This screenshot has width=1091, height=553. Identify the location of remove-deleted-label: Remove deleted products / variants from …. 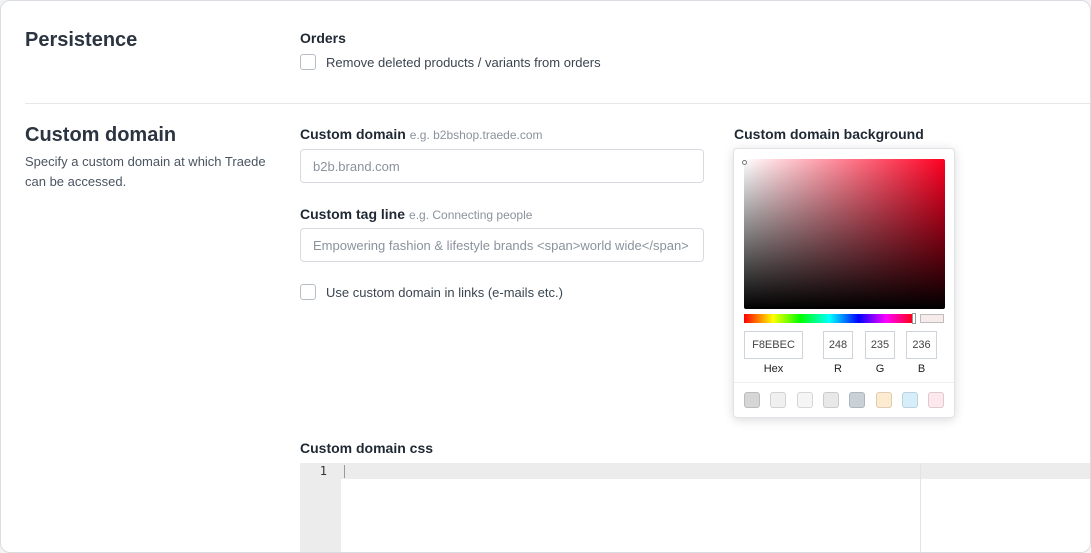
(463, 62).